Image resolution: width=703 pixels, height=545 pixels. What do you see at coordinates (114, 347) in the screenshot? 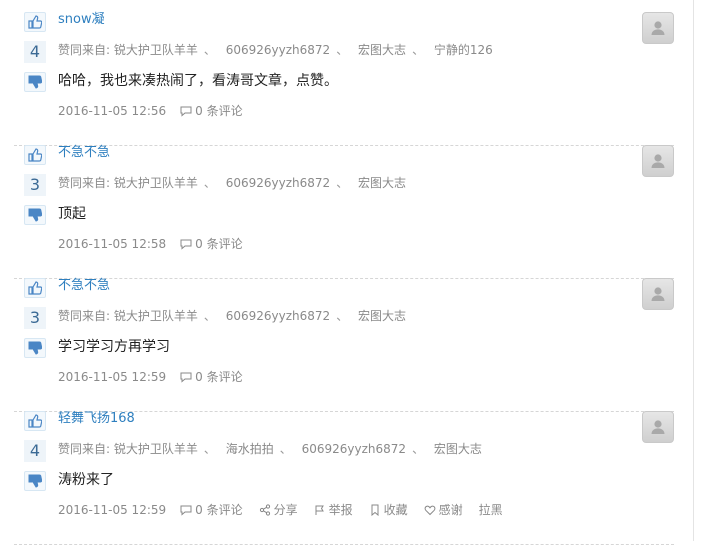
I see `comment-body: 学习学习方再学习` at bounding box center [114, 347].